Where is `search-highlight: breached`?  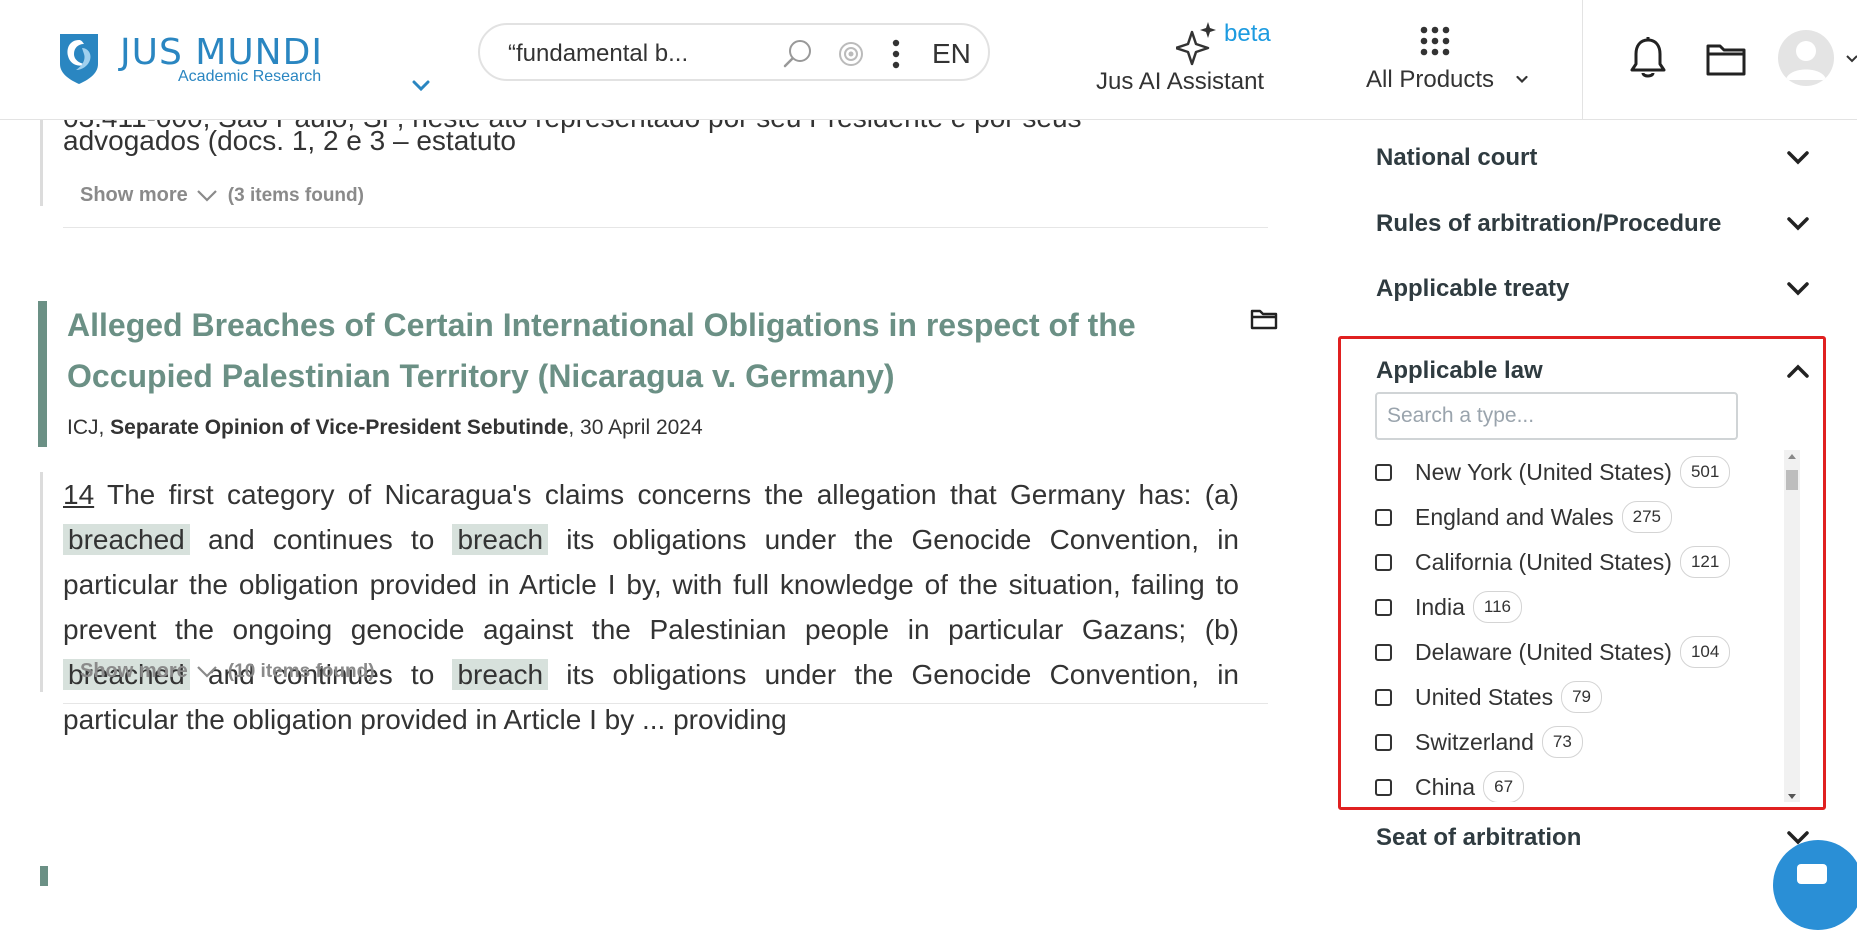
search-highlight: breached is located at coordinates (126, 539).